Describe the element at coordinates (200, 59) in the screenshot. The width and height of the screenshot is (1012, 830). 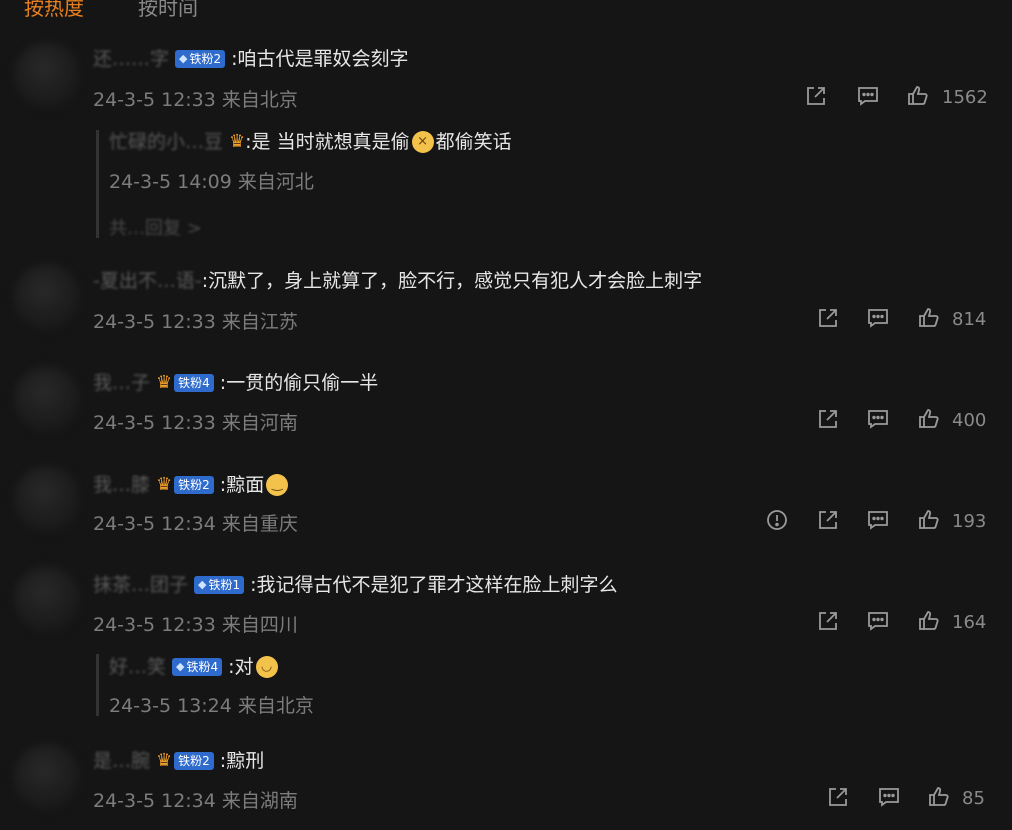
I see `fan-badge: ◆ 铁粉2` at that location.